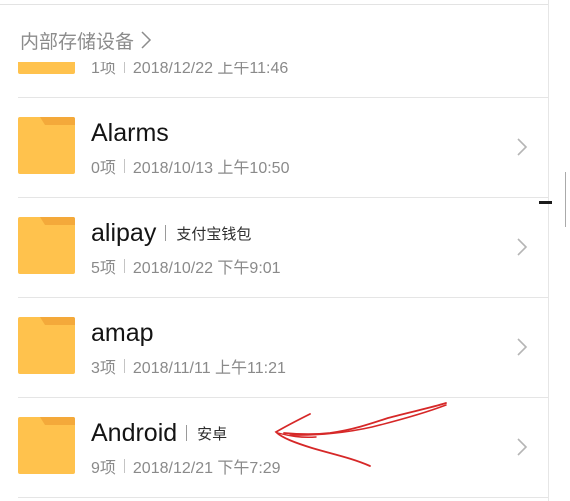 The width and height of the screenshot is (570, 501). I want to click on item-count: 0项, so click(103, 168).